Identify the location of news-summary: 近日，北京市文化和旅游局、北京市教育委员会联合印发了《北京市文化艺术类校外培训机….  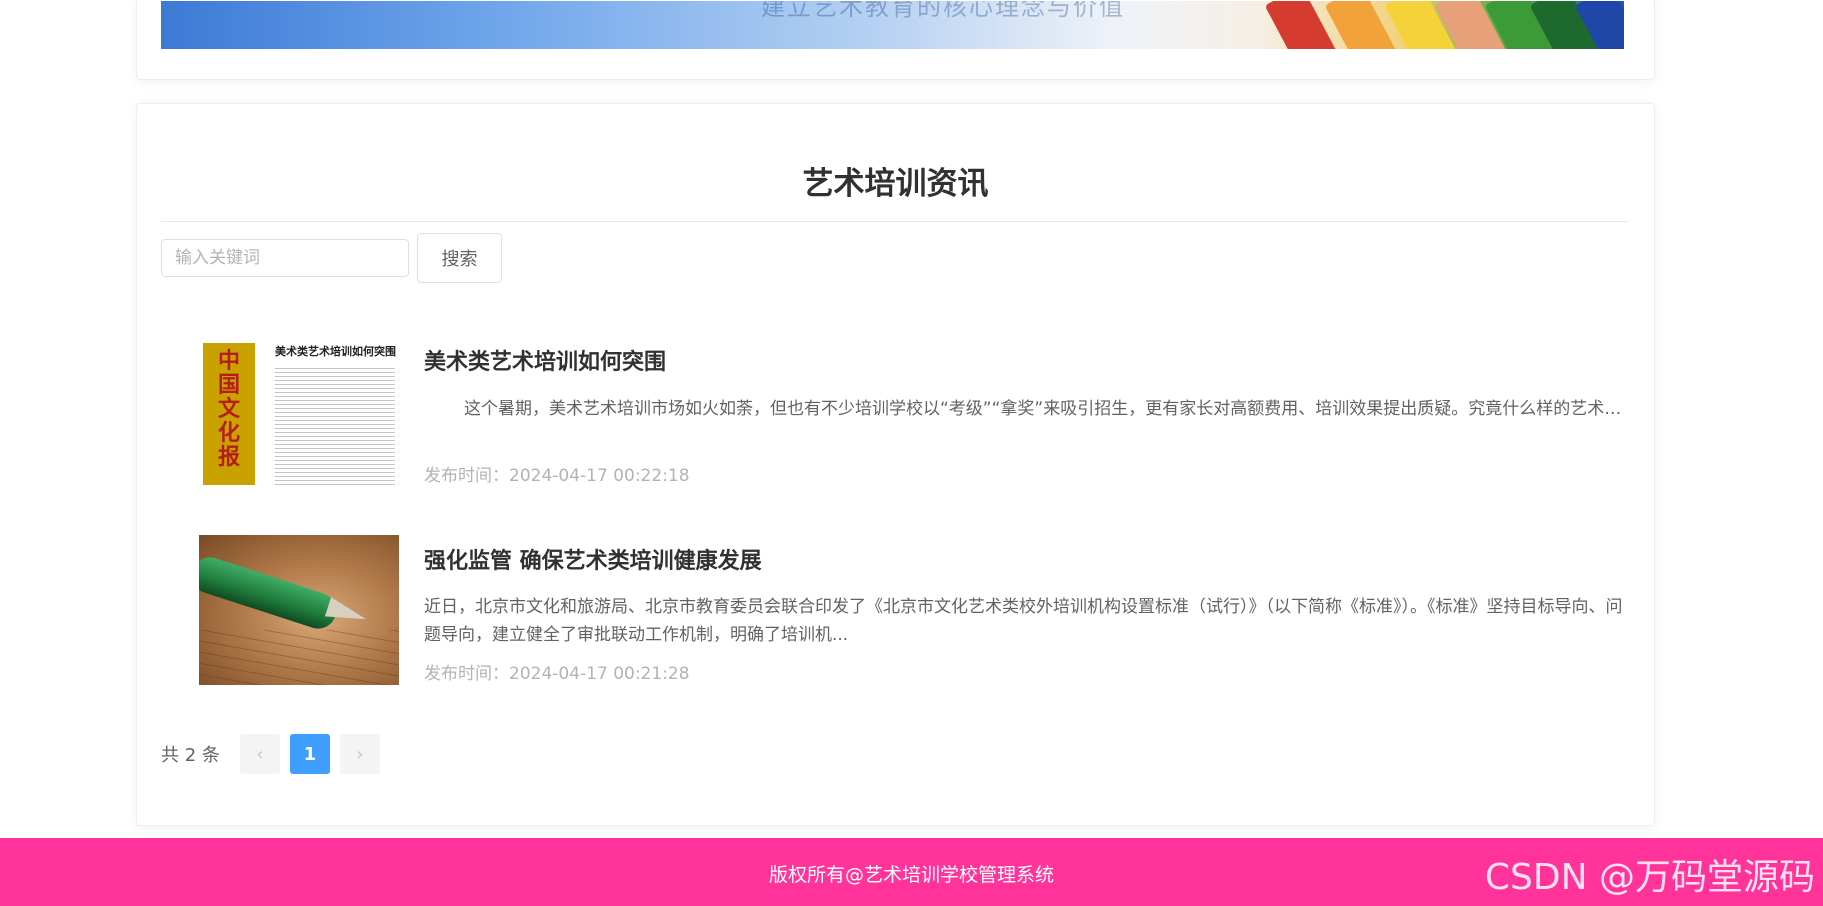
(1023, 621).